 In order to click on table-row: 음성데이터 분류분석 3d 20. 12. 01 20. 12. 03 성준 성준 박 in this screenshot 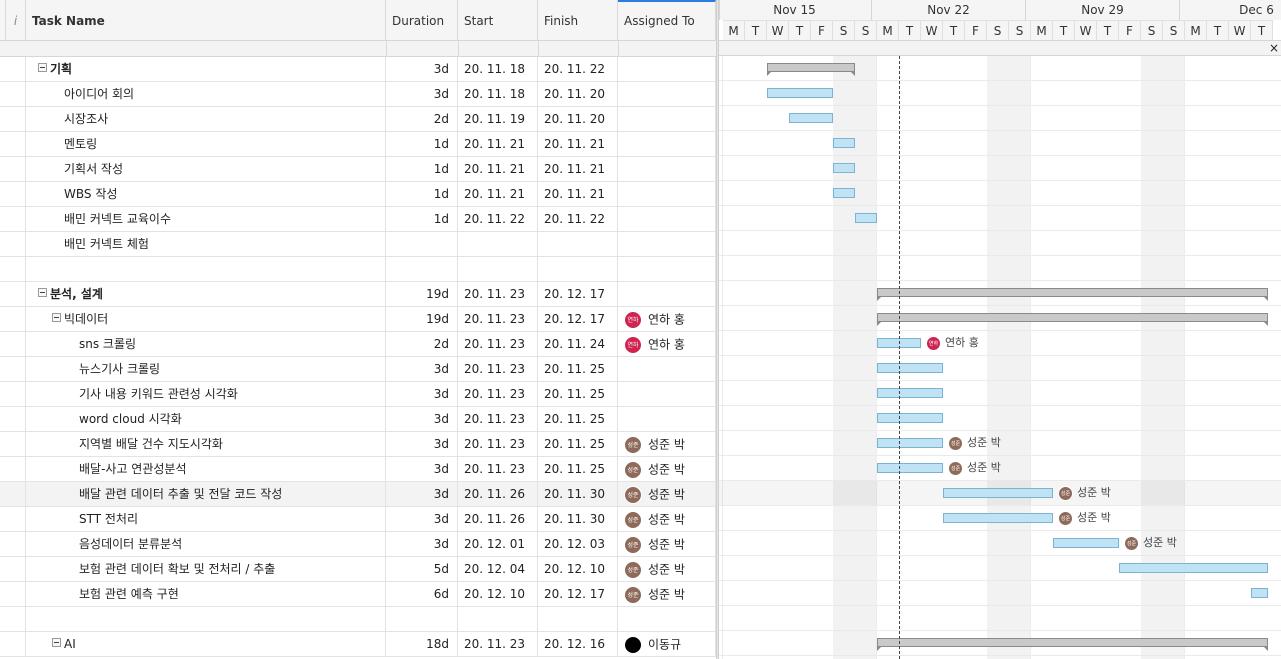, I will do `click(358, 544)`.